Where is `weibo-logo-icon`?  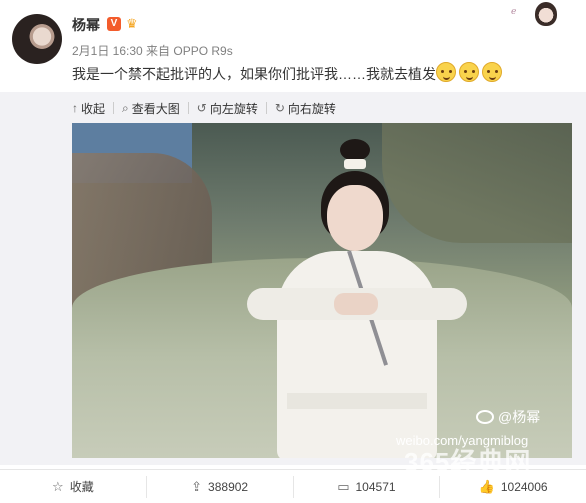 weibo-logo-icon is located at coordinates (485, 417).